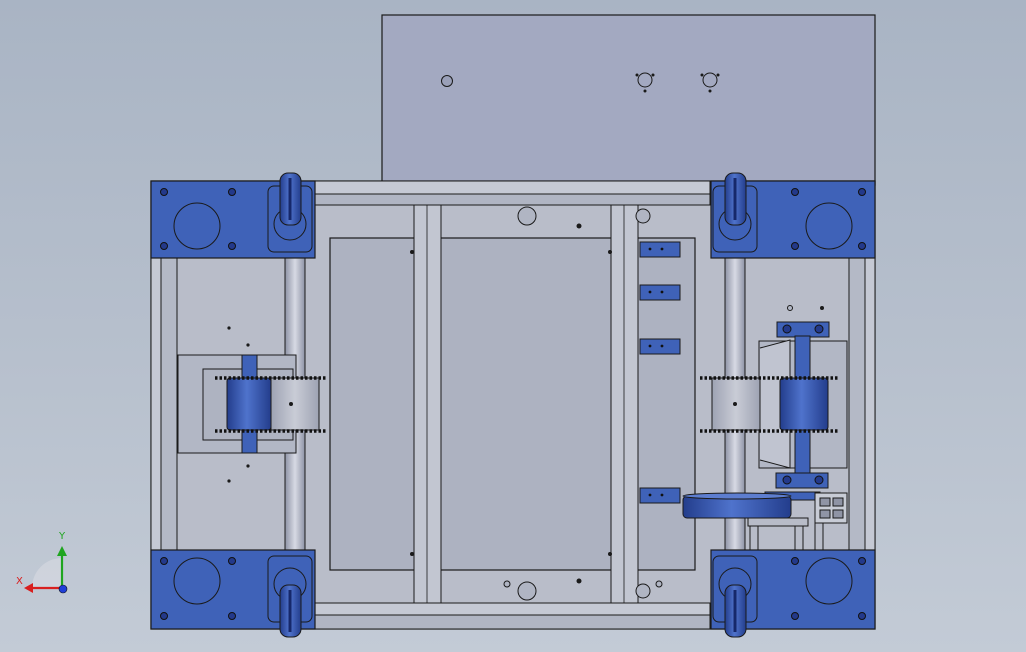 The height and width of the screenshot is (652, 1026). I want to click on triad-z-axis, so click(63, 589).